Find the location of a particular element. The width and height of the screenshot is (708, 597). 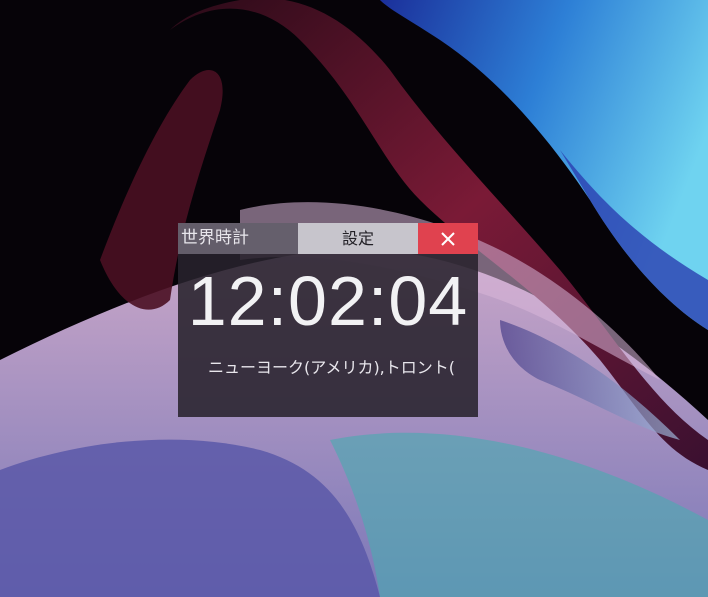

widget-title: 世界時計 is located at coordinates (238, 238).